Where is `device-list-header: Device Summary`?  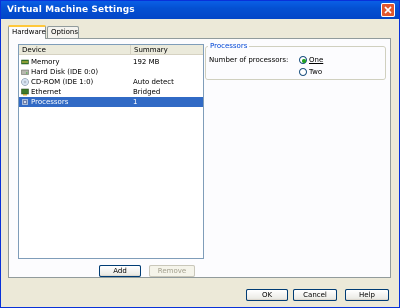
device-list-header: Device Summary is located at coordinates (111, 50).